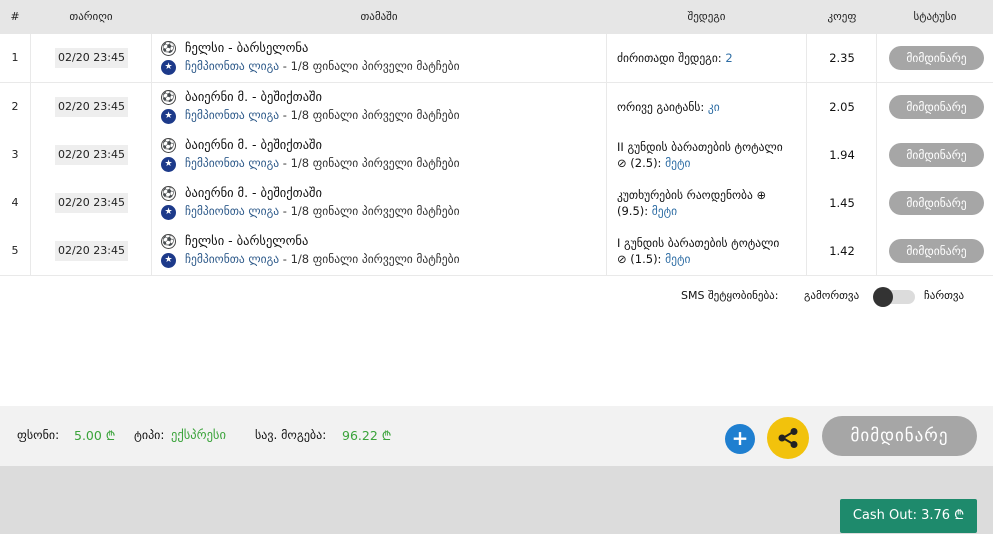 Image resolution: width=993 pixels, height=534 pixels. What do you see at coordinates (842, 203) in the screenshot?
I see `odds-value: 1.45` at bounding box center [842, 203].